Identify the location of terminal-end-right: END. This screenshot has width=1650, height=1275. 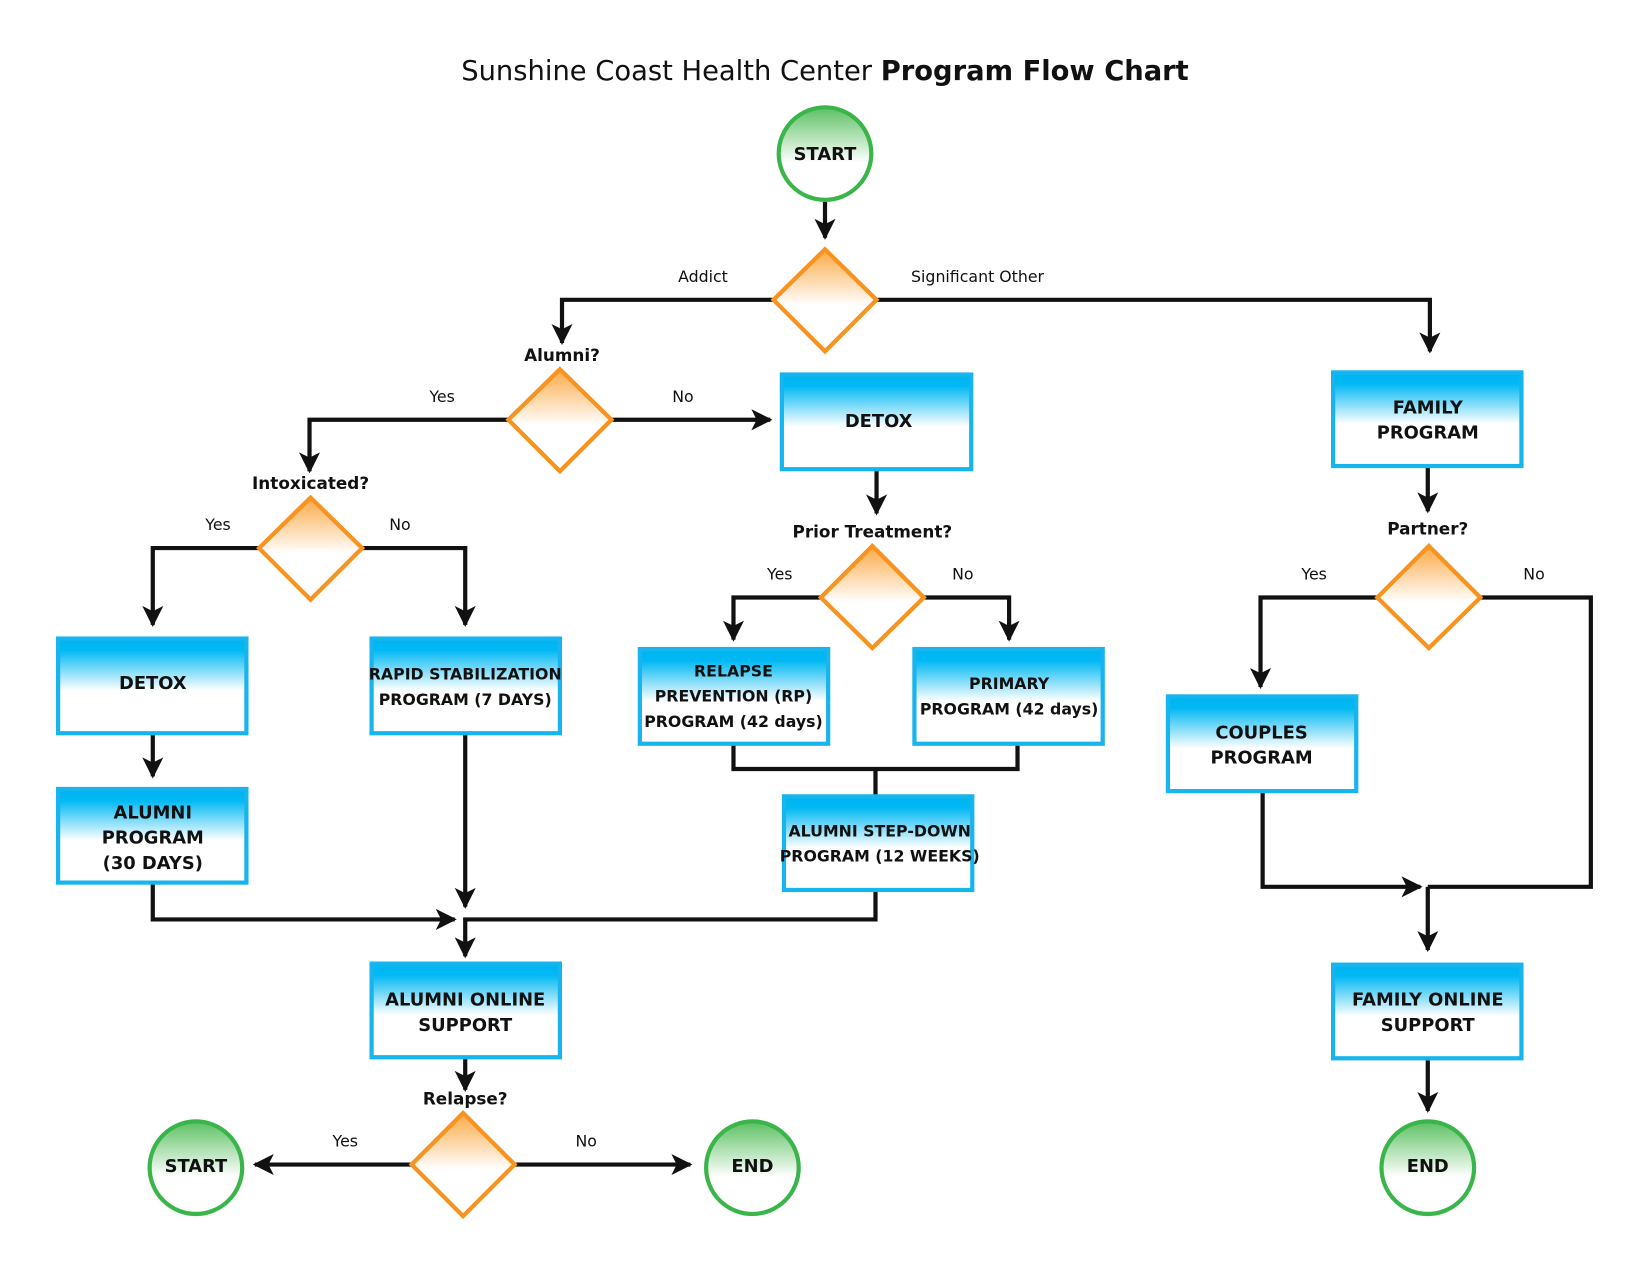
(1428, 1168).